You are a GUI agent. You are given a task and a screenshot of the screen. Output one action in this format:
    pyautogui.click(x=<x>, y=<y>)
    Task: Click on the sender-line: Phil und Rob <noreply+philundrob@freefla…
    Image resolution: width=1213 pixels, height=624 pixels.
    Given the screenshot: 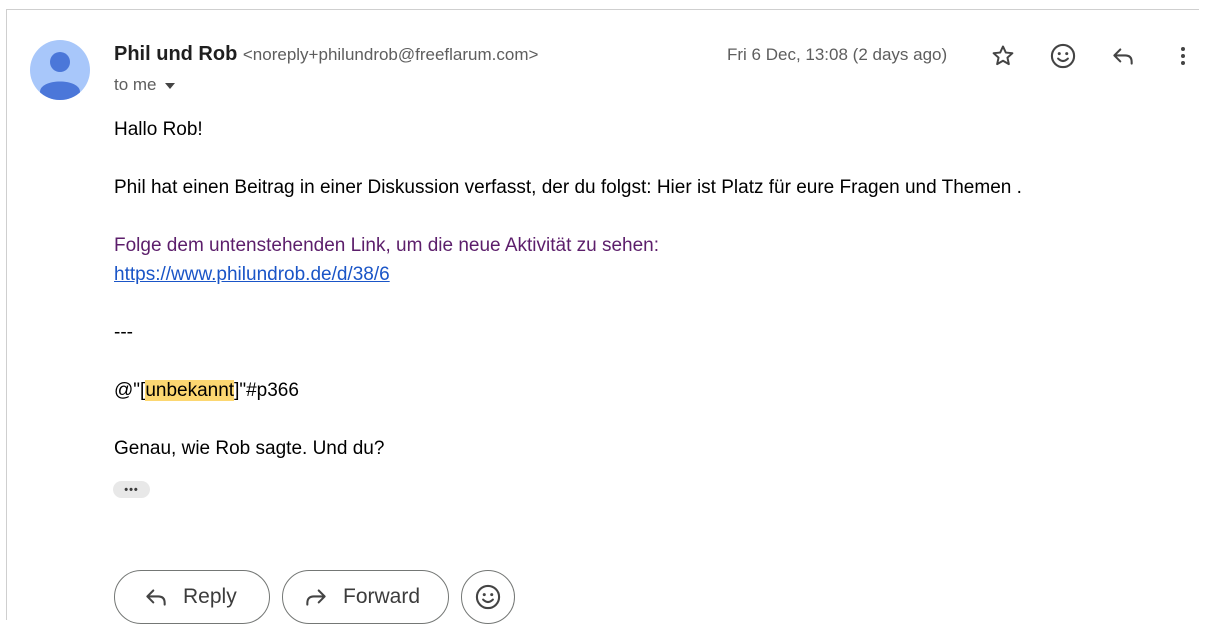 What is the action you would take?
    pyautogui.click(x=326, y=54)
    